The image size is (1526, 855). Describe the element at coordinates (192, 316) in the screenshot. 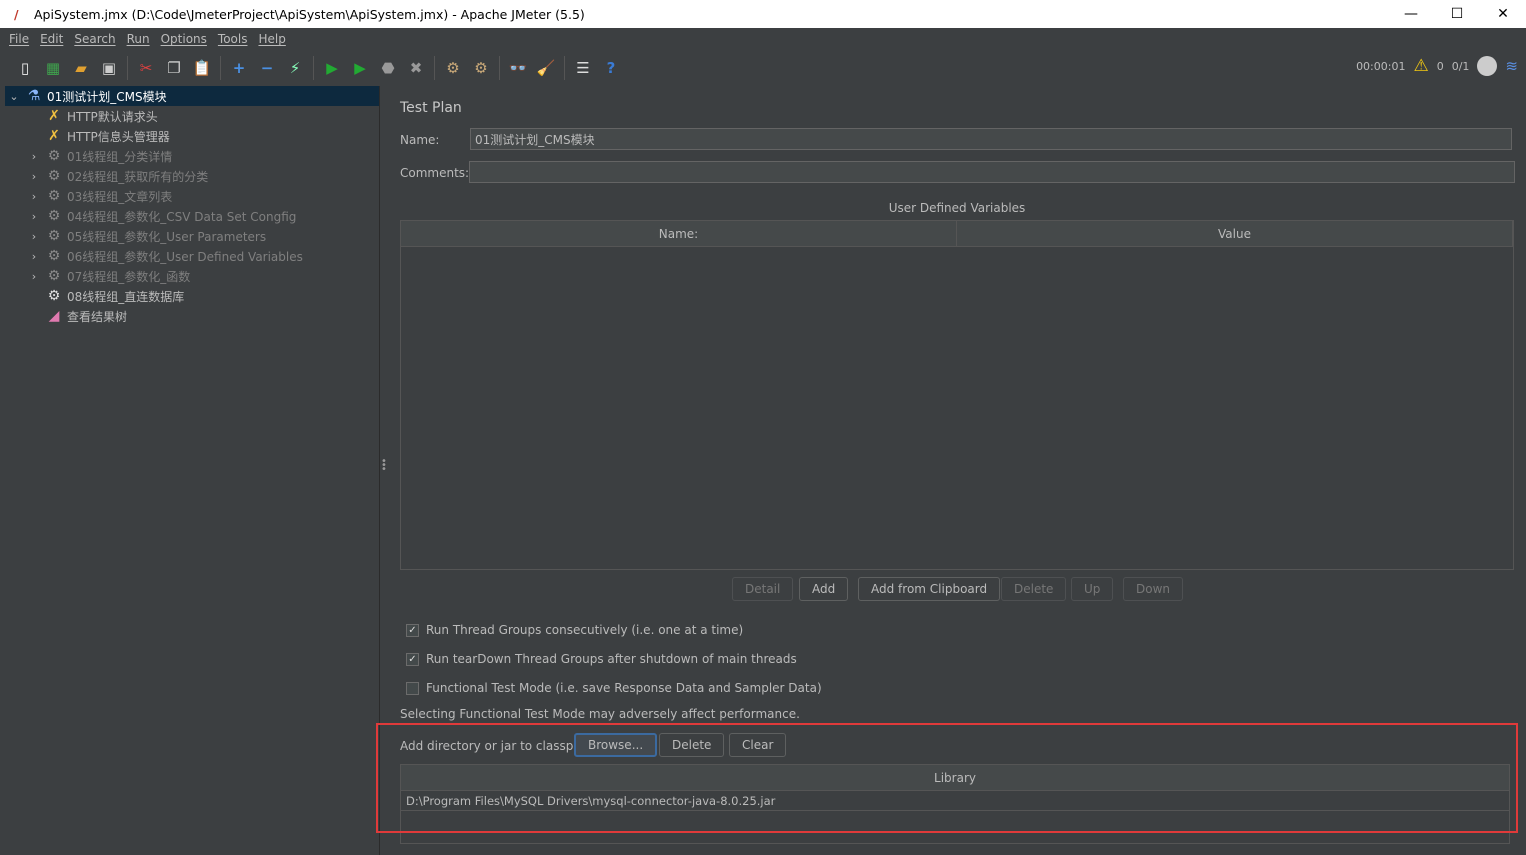

I see `tree-item: ◢ 查看结果树` at that location.